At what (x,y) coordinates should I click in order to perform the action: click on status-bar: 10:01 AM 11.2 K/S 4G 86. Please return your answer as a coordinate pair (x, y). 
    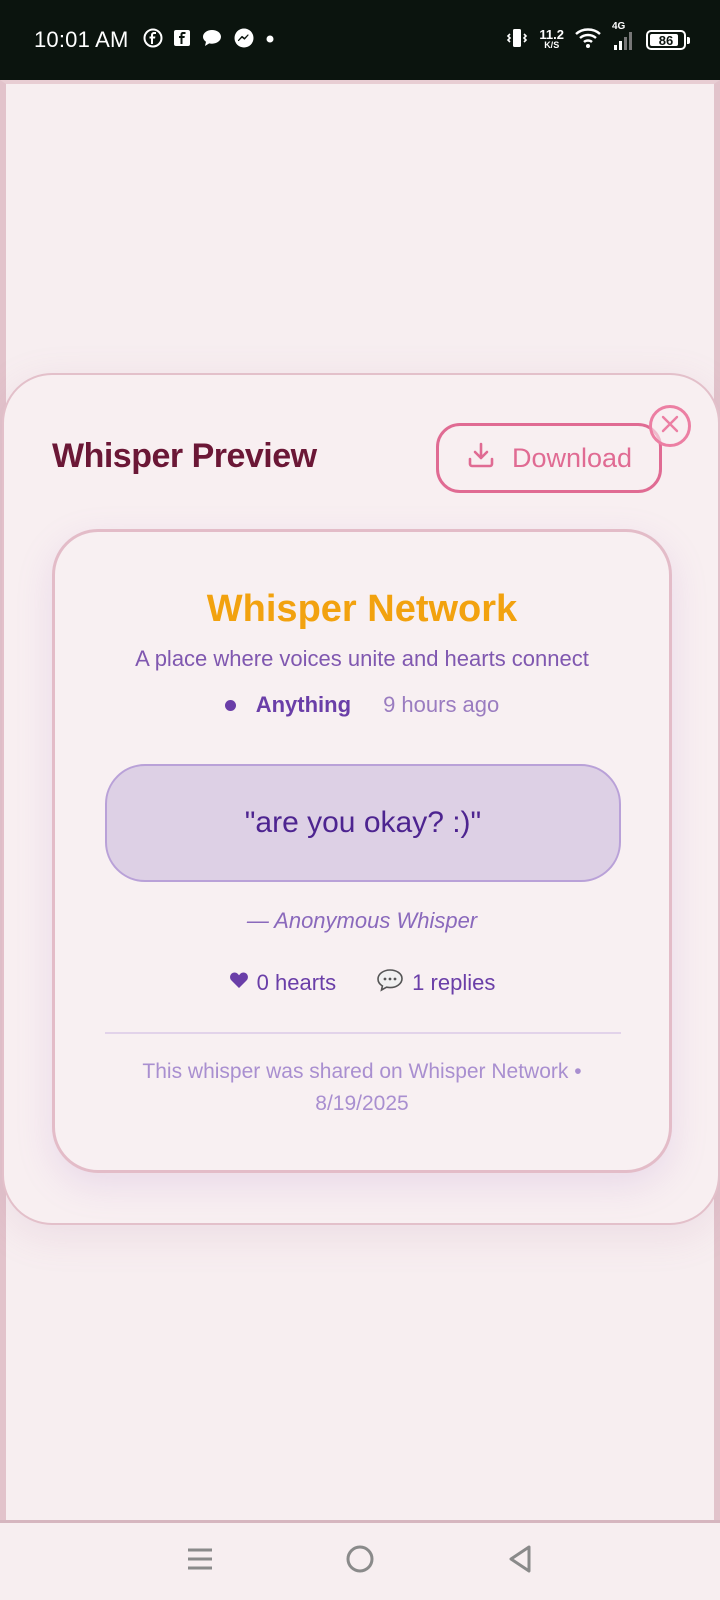
    Looking at the image, I should click on (360, 40).